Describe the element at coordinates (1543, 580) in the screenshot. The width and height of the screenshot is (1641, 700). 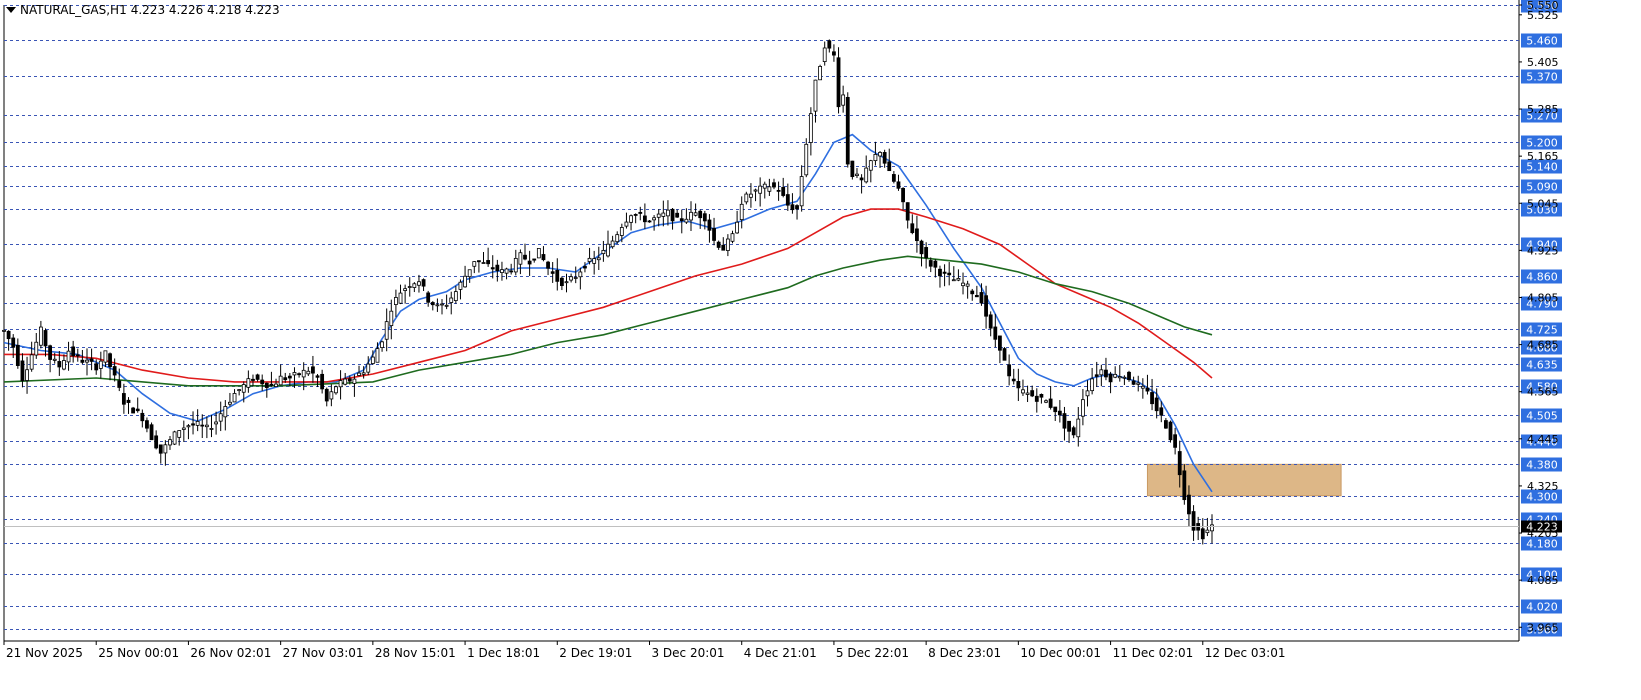
I see `y-tick-label: 4.085` at that location.